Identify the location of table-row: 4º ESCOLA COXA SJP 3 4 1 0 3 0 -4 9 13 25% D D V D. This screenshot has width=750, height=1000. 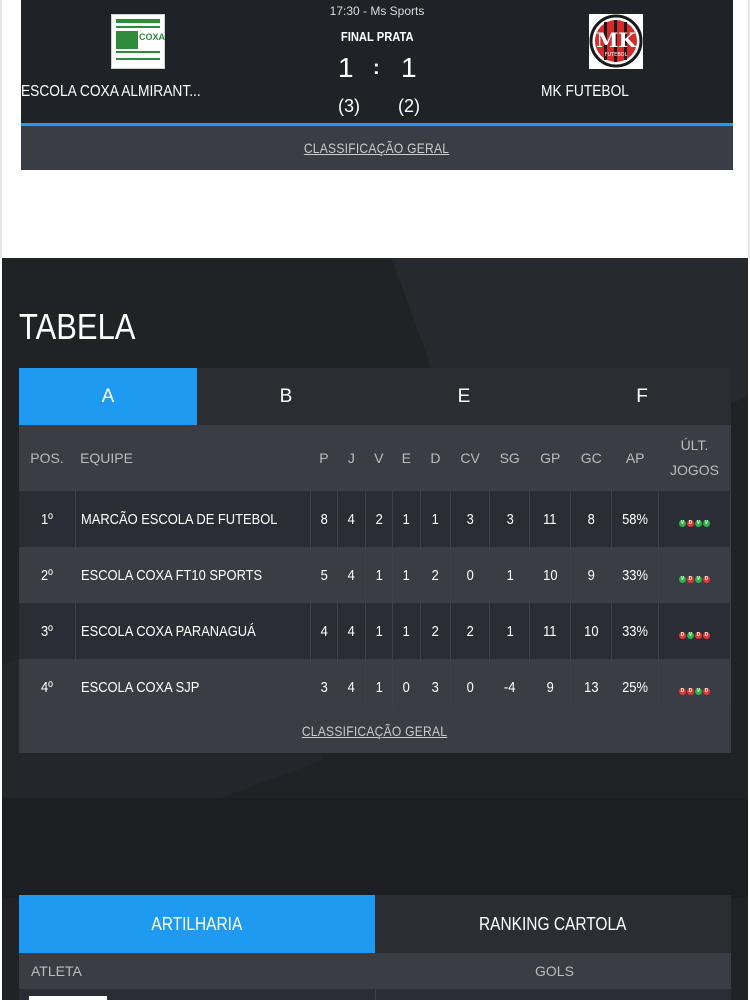
(375, 687).